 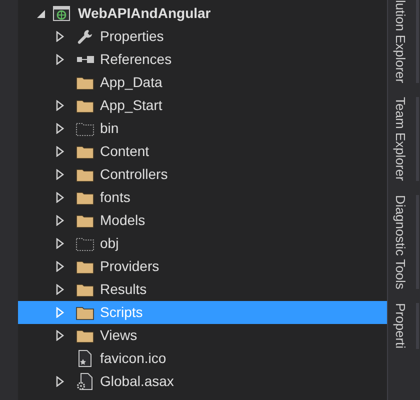 I want to click on side-tab: Properti, so click(x=404, y=326).